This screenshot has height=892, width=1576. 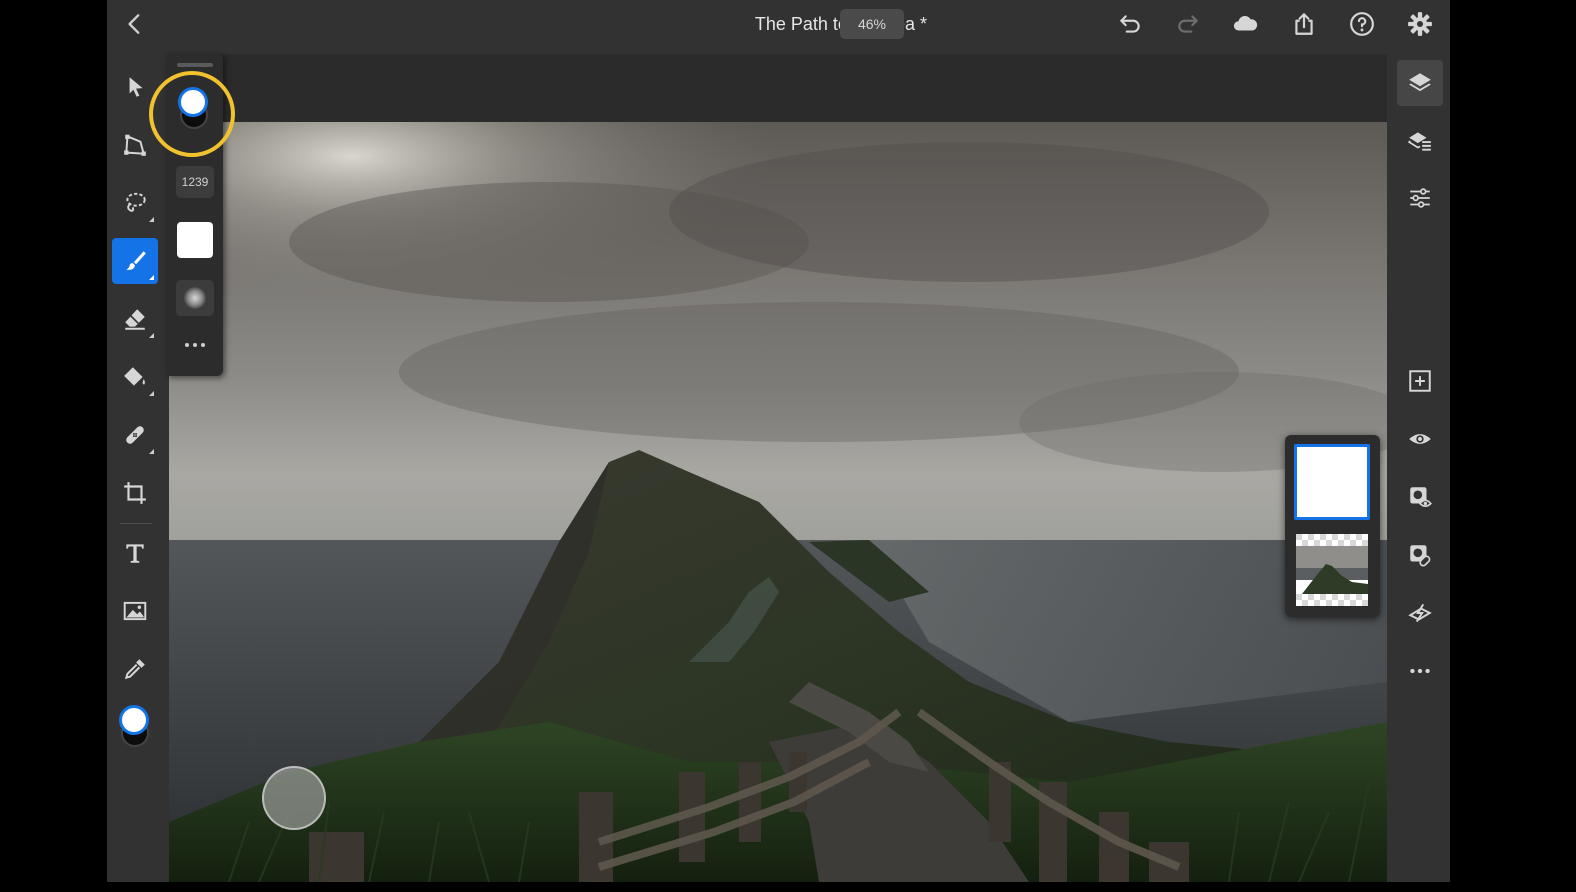 What do you see at coordinates (1188, 24) in the screenshot?
I see `redo-icon` at bounding box center [1188, 24].